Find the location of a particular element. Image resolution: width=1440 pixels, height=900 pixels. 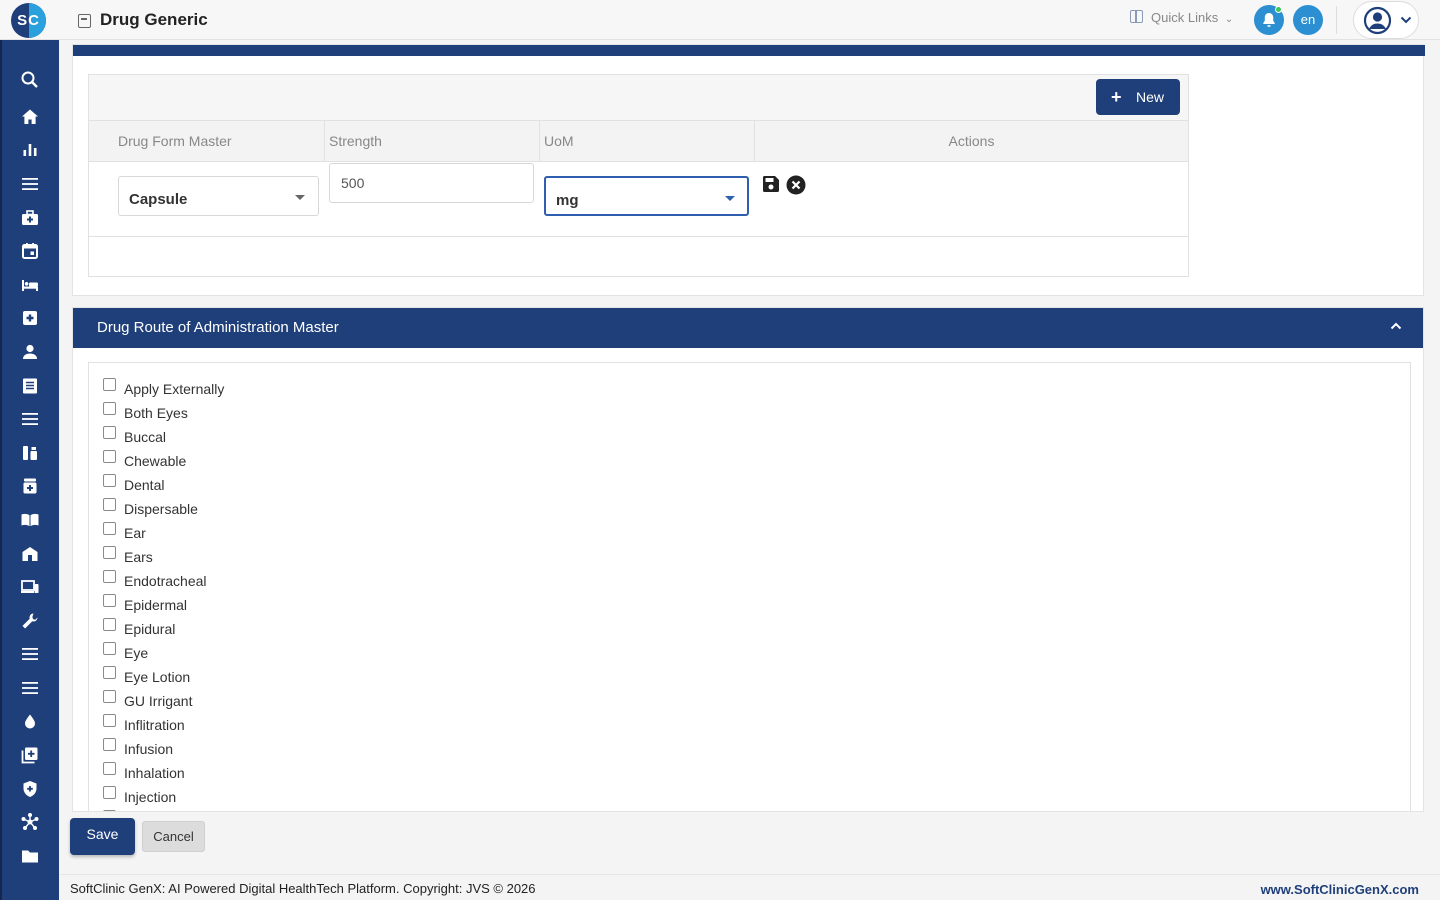

building-icon is located at coordinates (30, 554).